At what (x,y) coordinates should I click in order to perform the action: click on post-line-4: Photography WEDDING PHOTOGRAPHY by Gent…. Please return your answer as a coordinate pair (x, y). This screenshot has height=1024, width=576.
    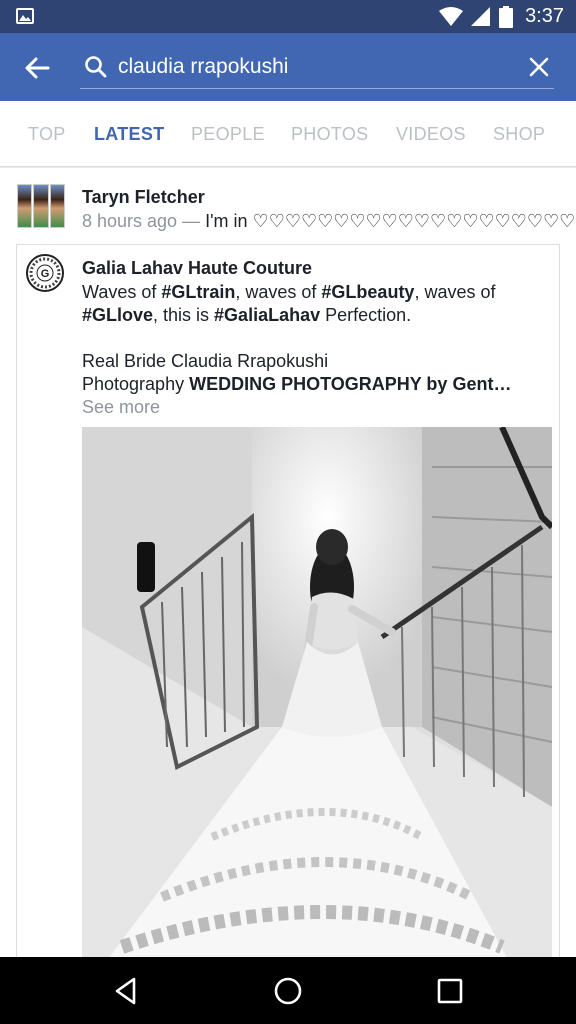
    Looking at the image, I should click on (297, 384).